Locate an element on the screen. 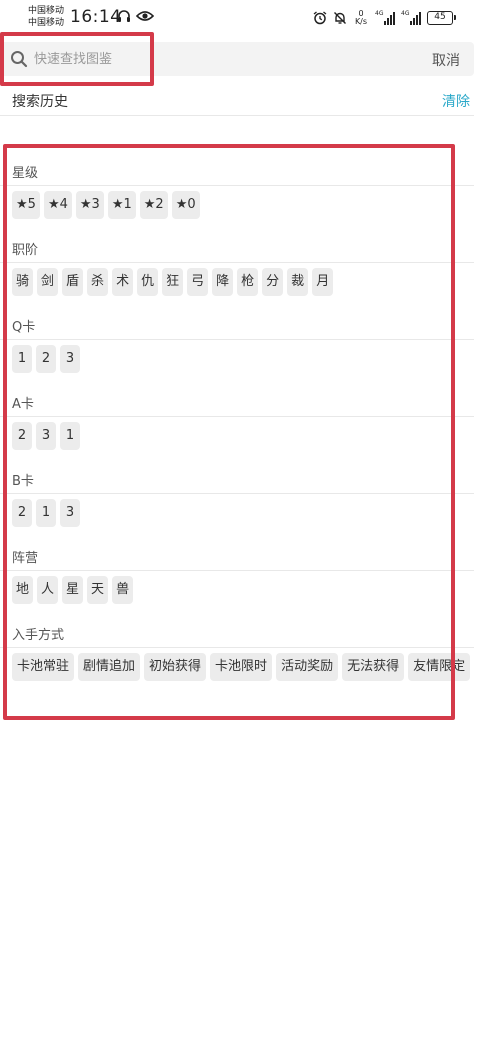 The image size is (480, 1040). signal-icon-2: 4G is located at coordinates (411, 17).